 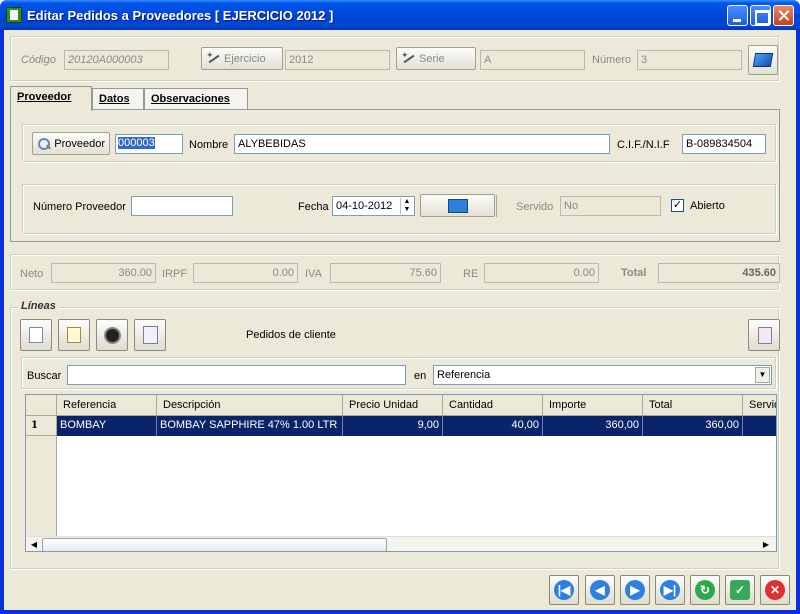 I want to click on import-line-button, so click(x=150, y=335).